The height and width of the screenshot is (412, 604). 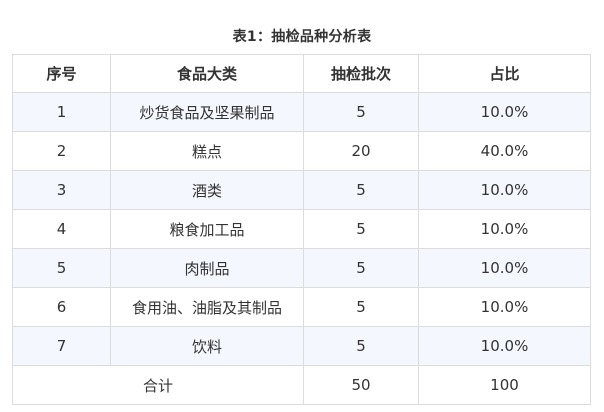 What do you see at coordinates (207, 112) in the screenshot?
I see `cell-category: 炒货食品及坚果制品` at bounding box center [207, 112].